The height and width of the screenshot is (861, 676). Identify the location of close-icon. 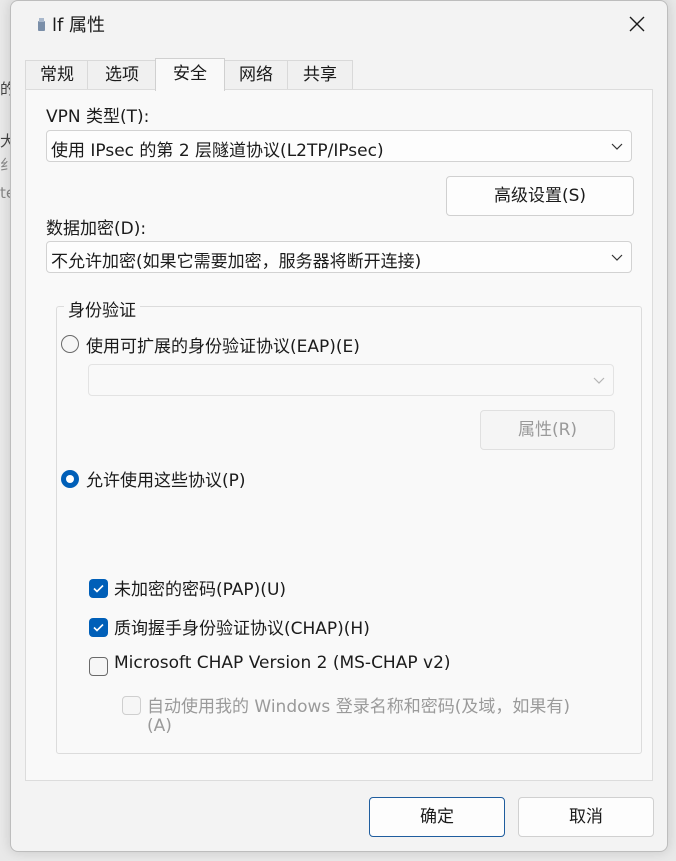
(637, 24).